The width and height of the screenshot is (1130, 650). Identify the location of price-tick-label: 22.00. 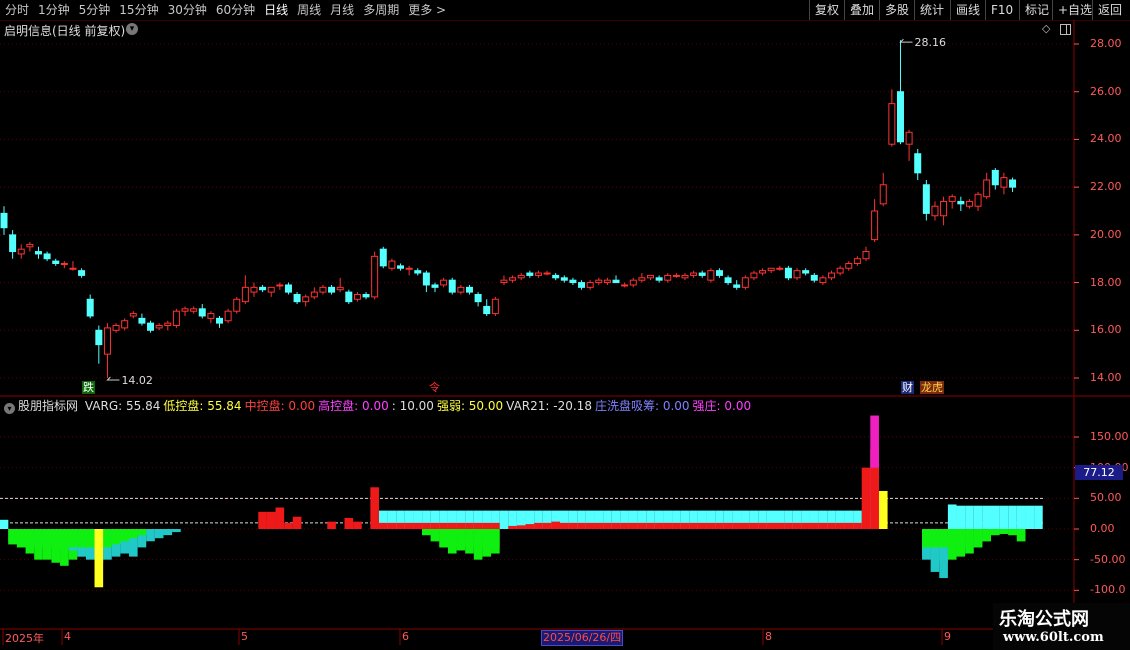
(1106, 187).